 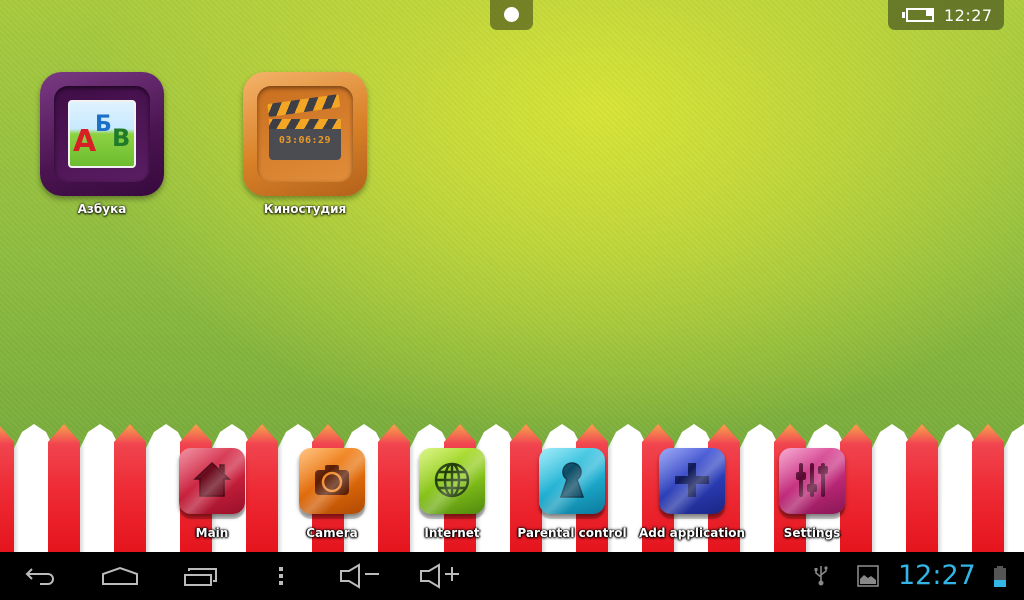 I want to click on home-outline-icon, so click(x=120, y=575).